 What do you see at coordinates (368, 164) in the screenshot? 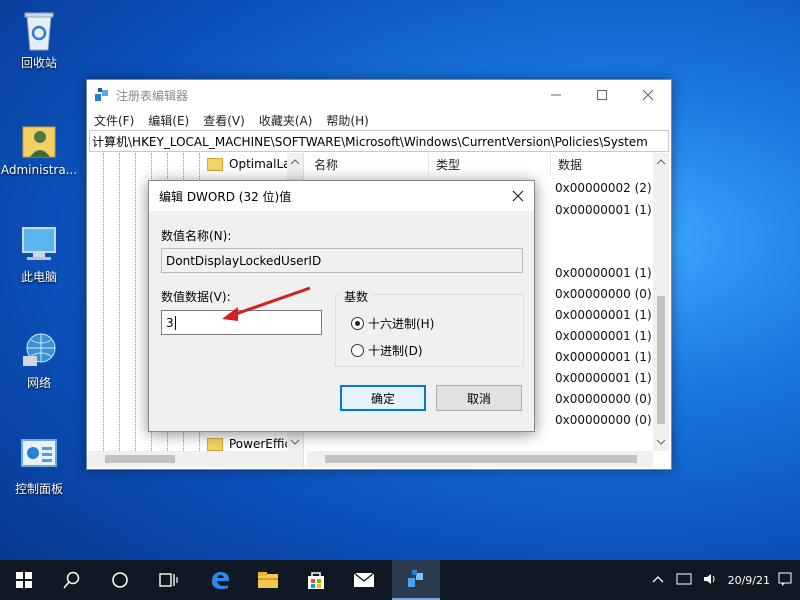
I see `column-header-name: 名称` at bounding box center [368, 164].